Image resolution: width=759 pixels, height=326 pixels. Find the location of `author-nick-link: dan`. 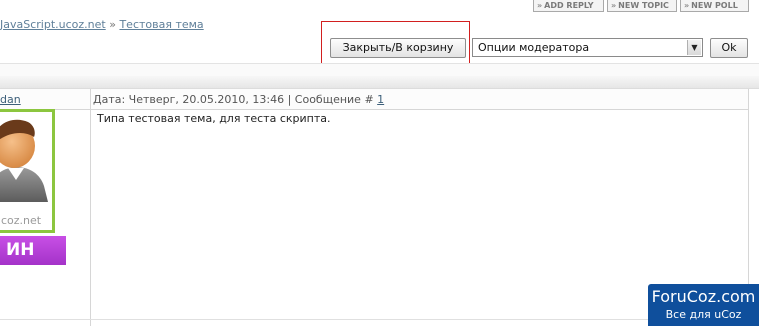

author-nick-link: dan is located at coordinates (10, 99).